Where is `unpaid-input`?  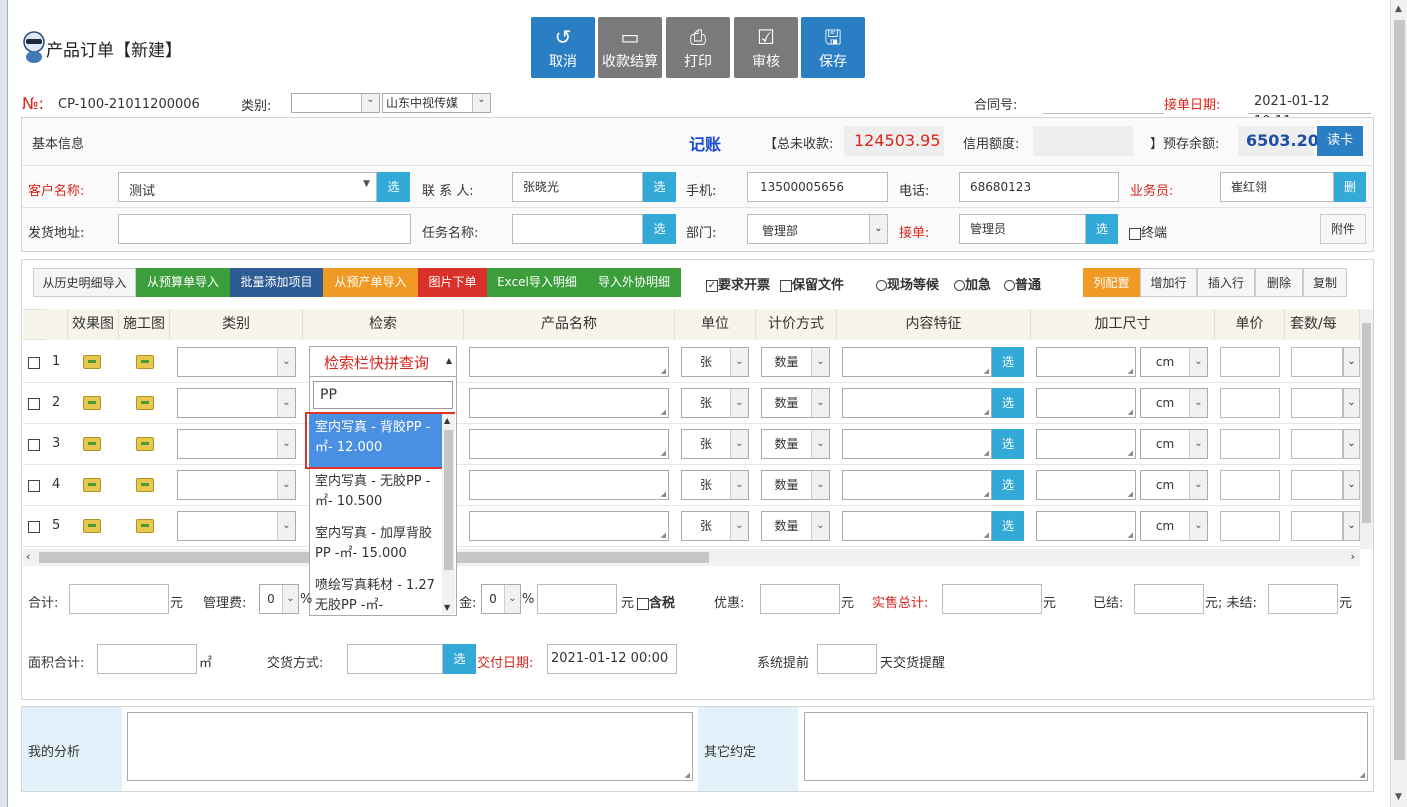 unpaid-input is located at coordinates (1303, 599).